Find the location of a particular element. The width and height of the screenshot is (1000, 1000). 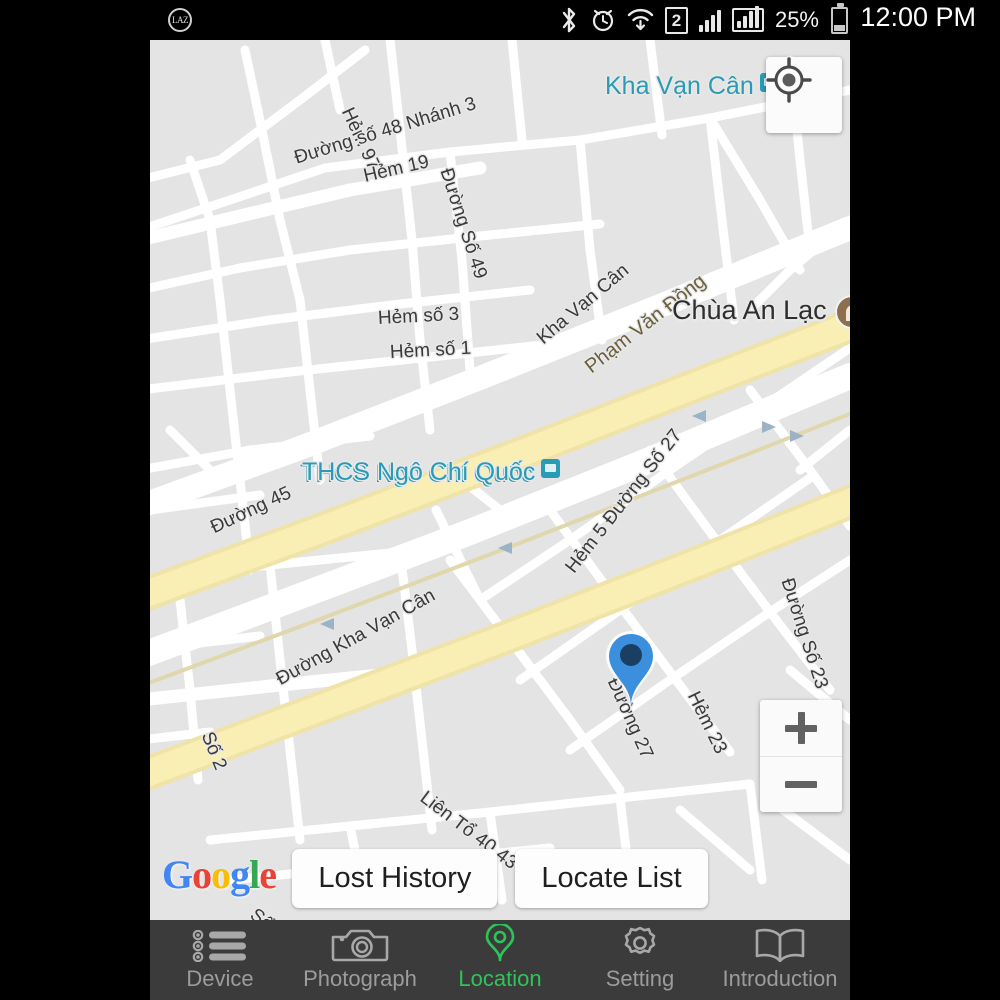

tab-location: Location is located at coordinates (500, 960).